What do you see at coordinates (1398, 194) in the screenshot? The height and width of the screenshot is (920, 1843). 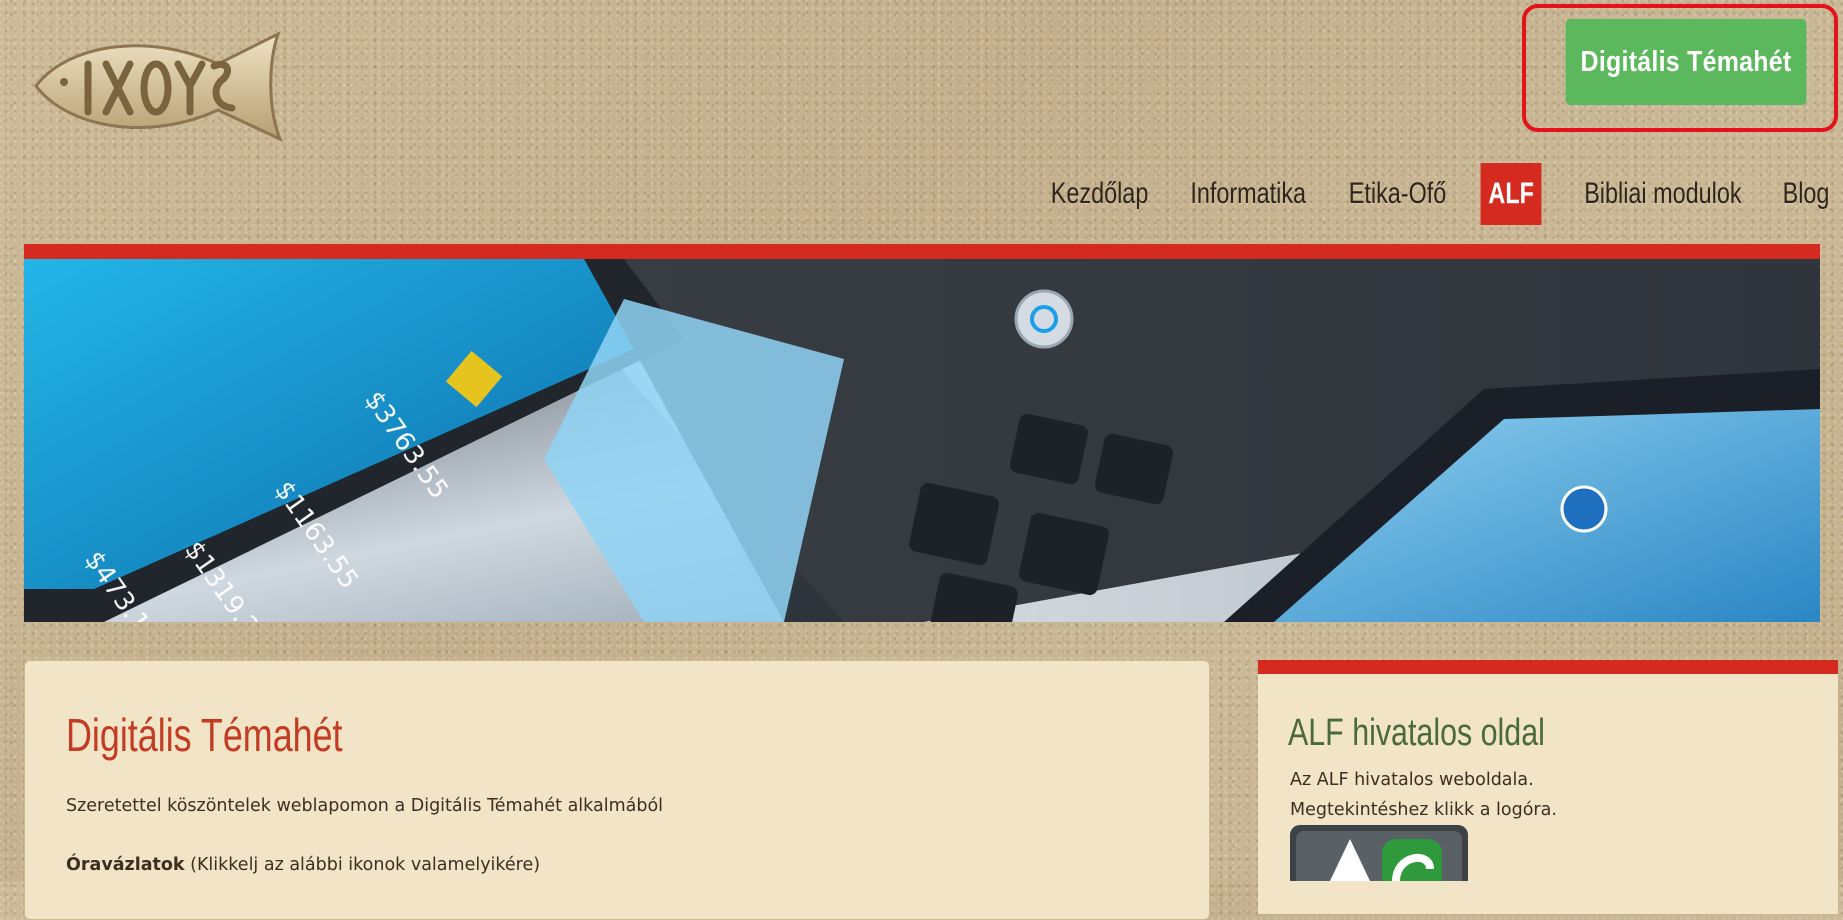 I see `nav-item-etika-ofo: Etika-Ofő` at bounding box center [1398, 194].